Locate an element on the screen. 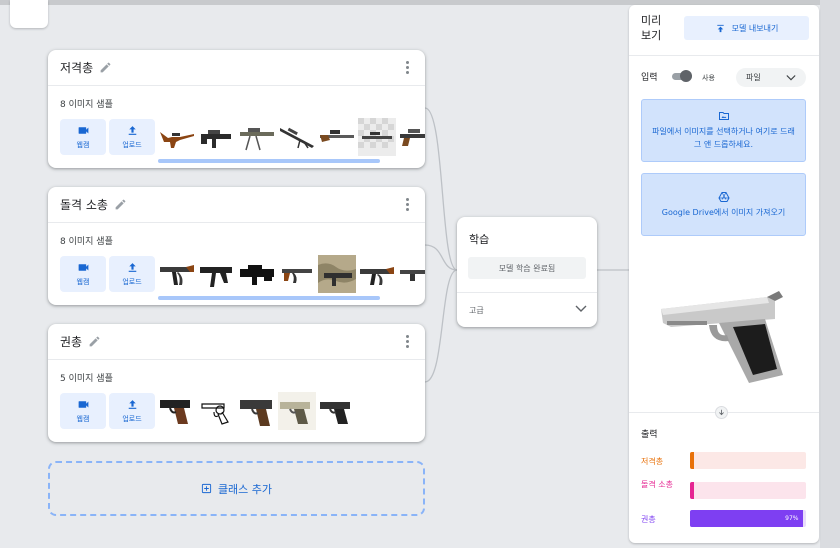 The height and width of the screenshot is (548, 840). input-toggle is located at coordinates (682, 76).